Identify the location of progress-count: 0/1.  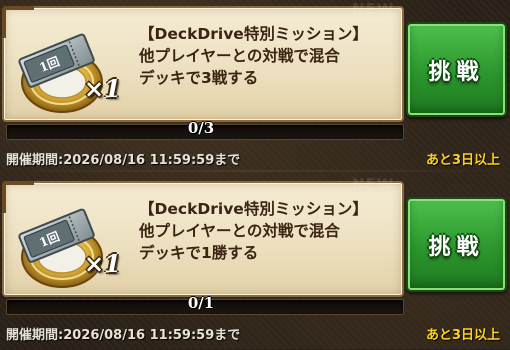
(201, 303).